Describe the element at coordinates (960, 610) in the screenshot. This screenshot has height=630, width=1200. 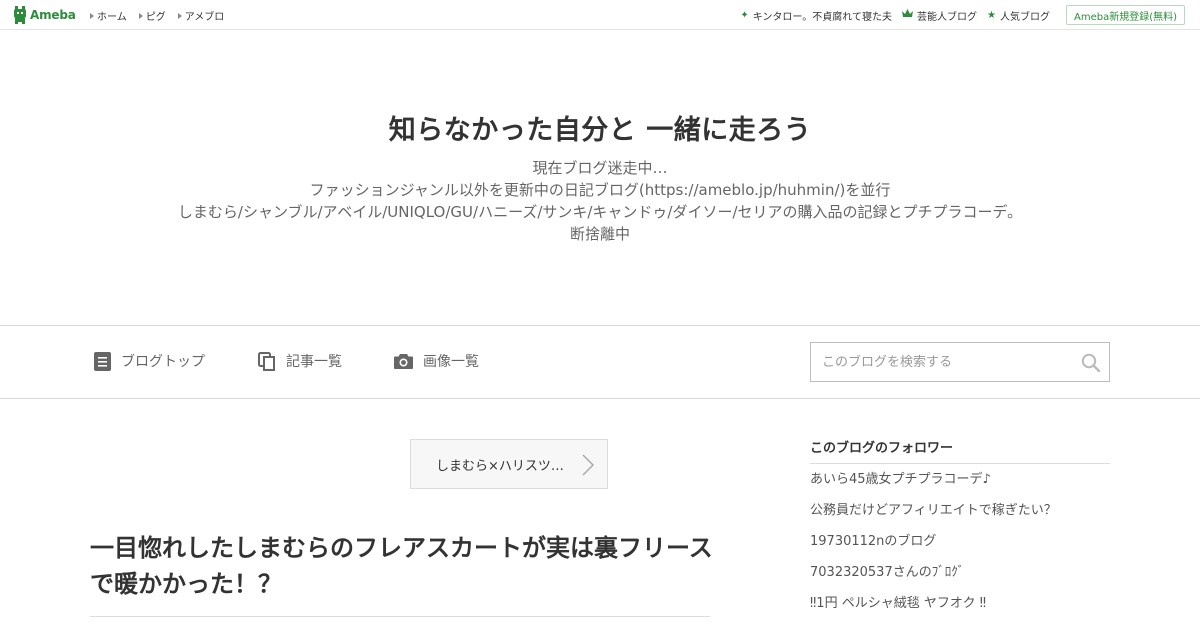
I see `follower-link: ‼1円 ペルシャ絨毯 ヤフオク ‼` at that location.